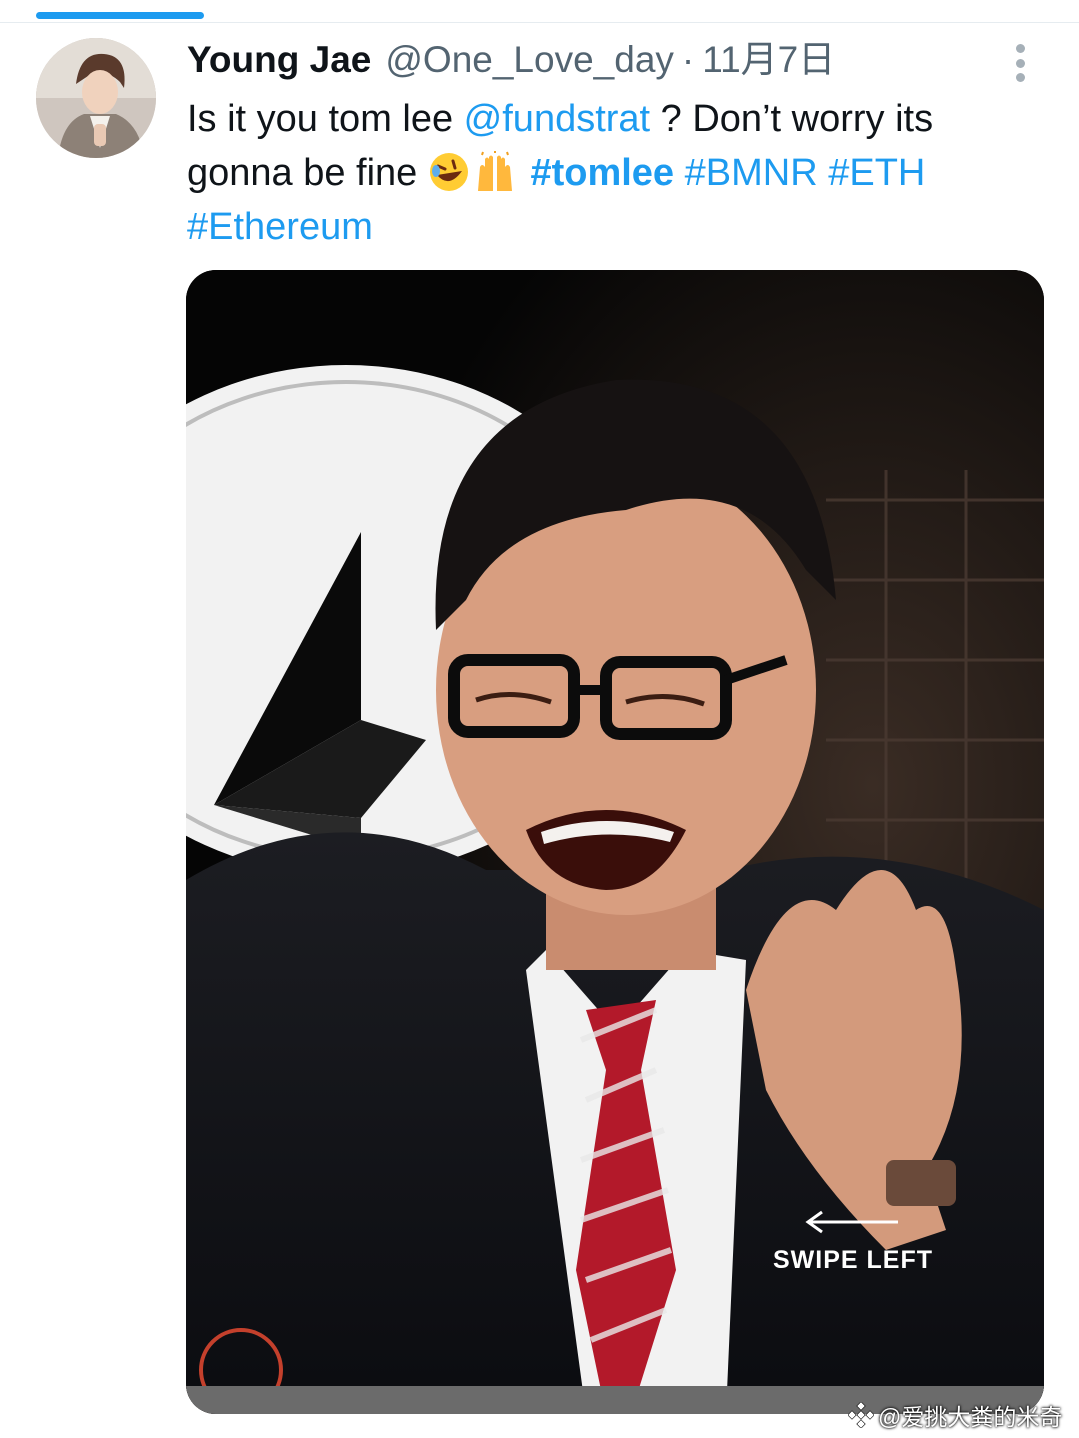 Image resolution: width=1079 pixels, height=1438 pixels. What do you see at coordinates (120, 15) in the screenshot?
I see `tab-indicator` at bounding box center [120, 15].